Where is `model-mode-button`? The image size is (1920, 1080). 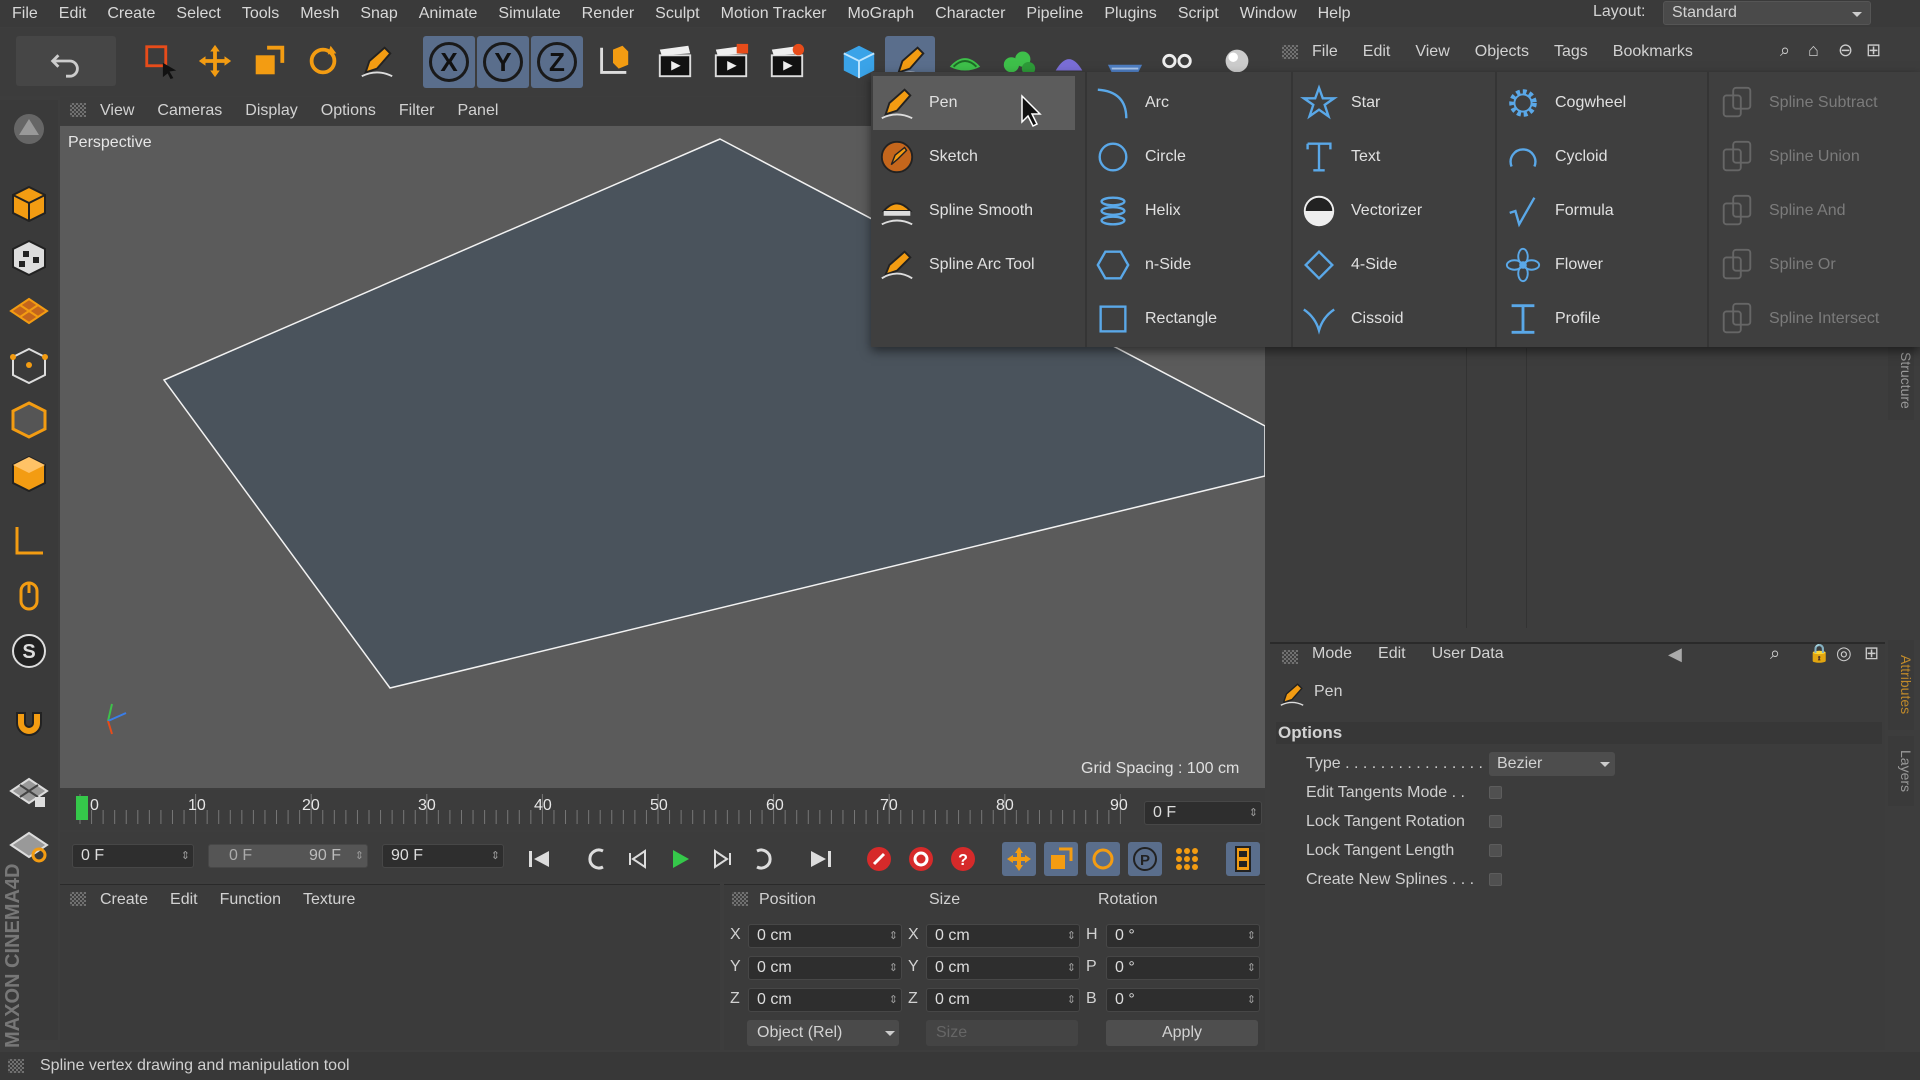 model-mode-button is located at coordinates (29, 203).